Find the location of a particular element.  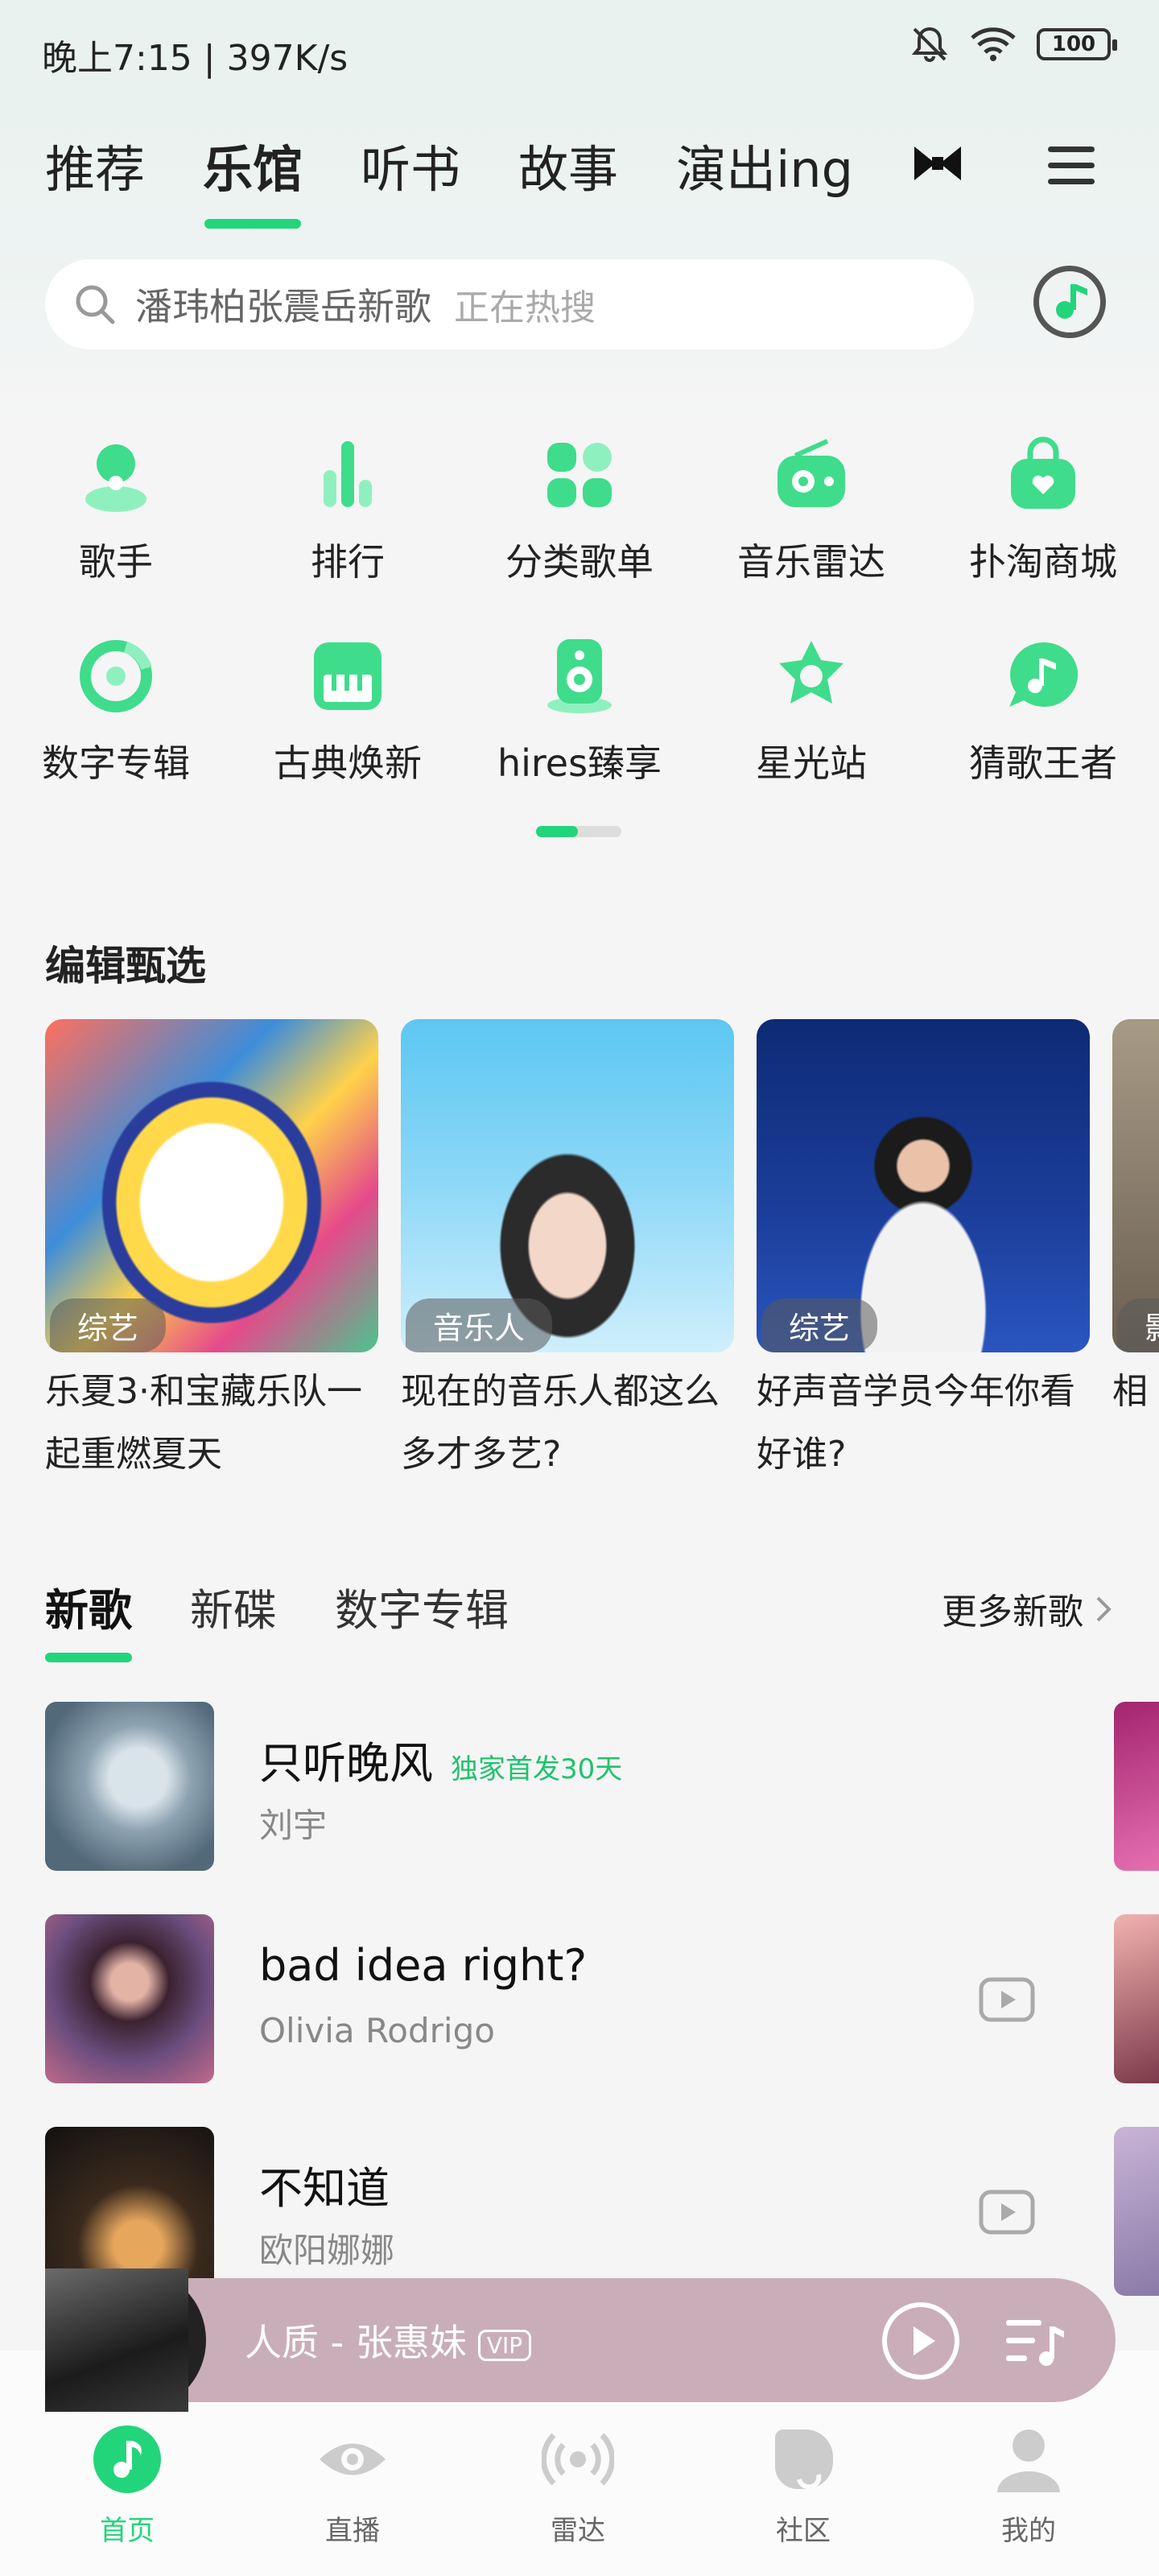

song-row: 不知道 欧阳娜娜 is located at coordinates (568, 2211).